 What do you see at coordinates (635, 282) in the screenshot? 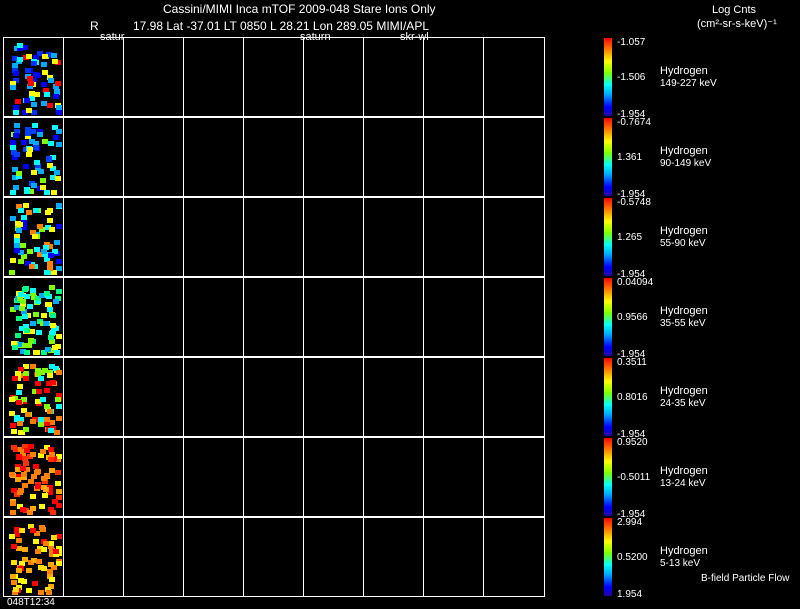
I see `colorbar-max-label: 0.04094` at bounding box center [635, 282].